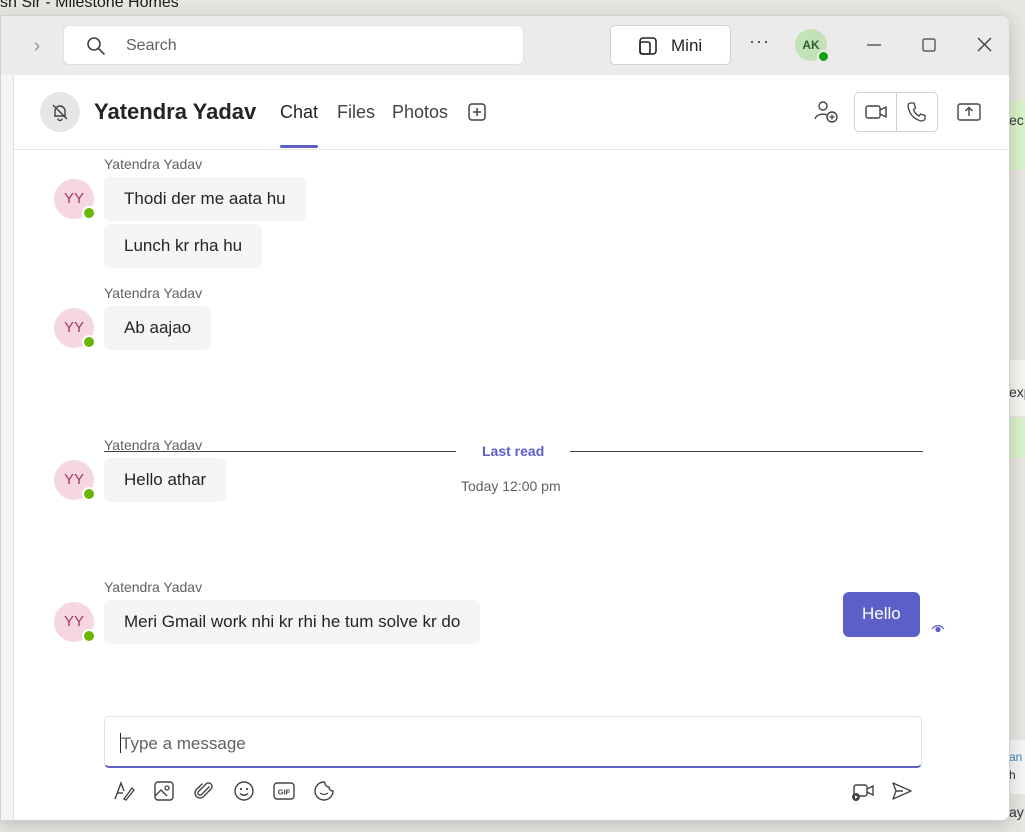 This screenshot has height=832, width=1025. What do you see at coordinates (969, 112) in the screenshot?
I see `share-screen-icon` at bounding box center [969, 112].